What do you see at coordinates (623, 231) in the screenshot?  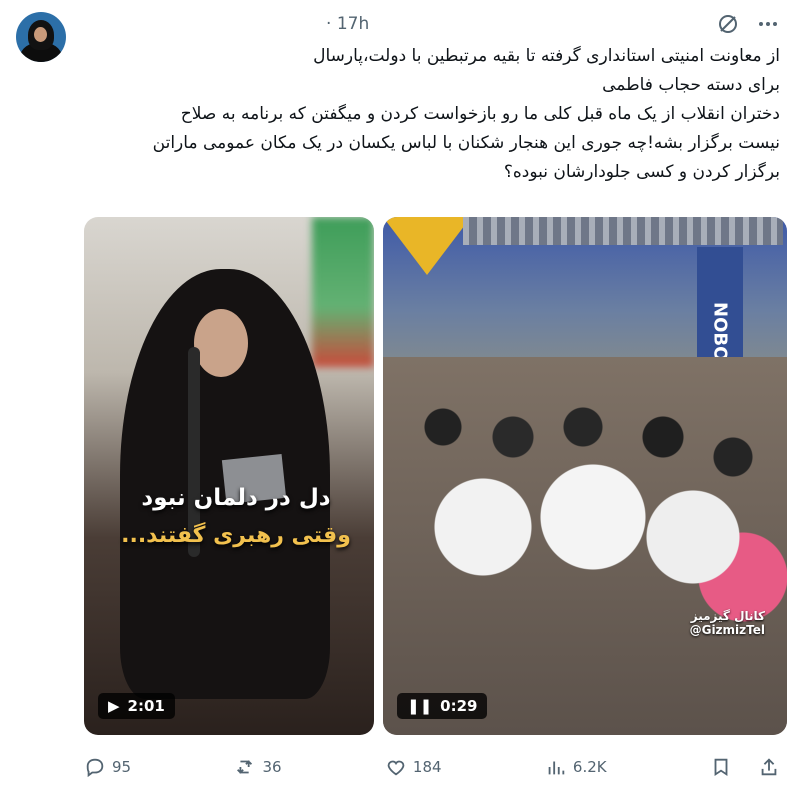 I see `stage-truss` at bounding box center [623, 231].